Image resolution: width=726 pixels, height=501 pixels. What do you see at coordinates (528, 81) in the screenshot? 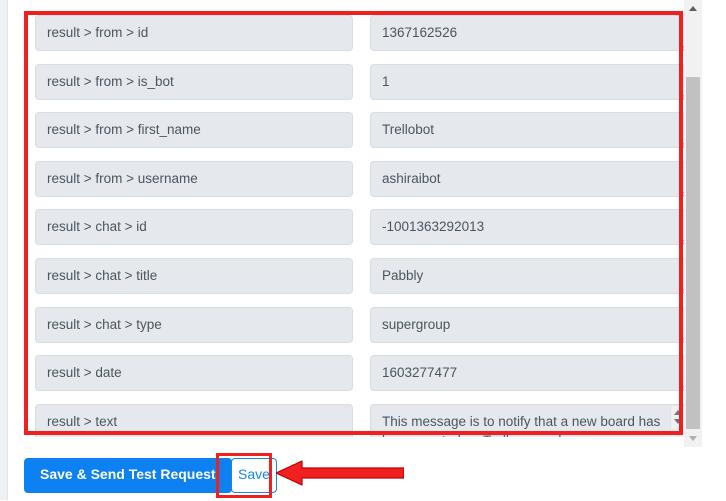
I see `field-value-textarea: 1` at bounding box center [528, 81].